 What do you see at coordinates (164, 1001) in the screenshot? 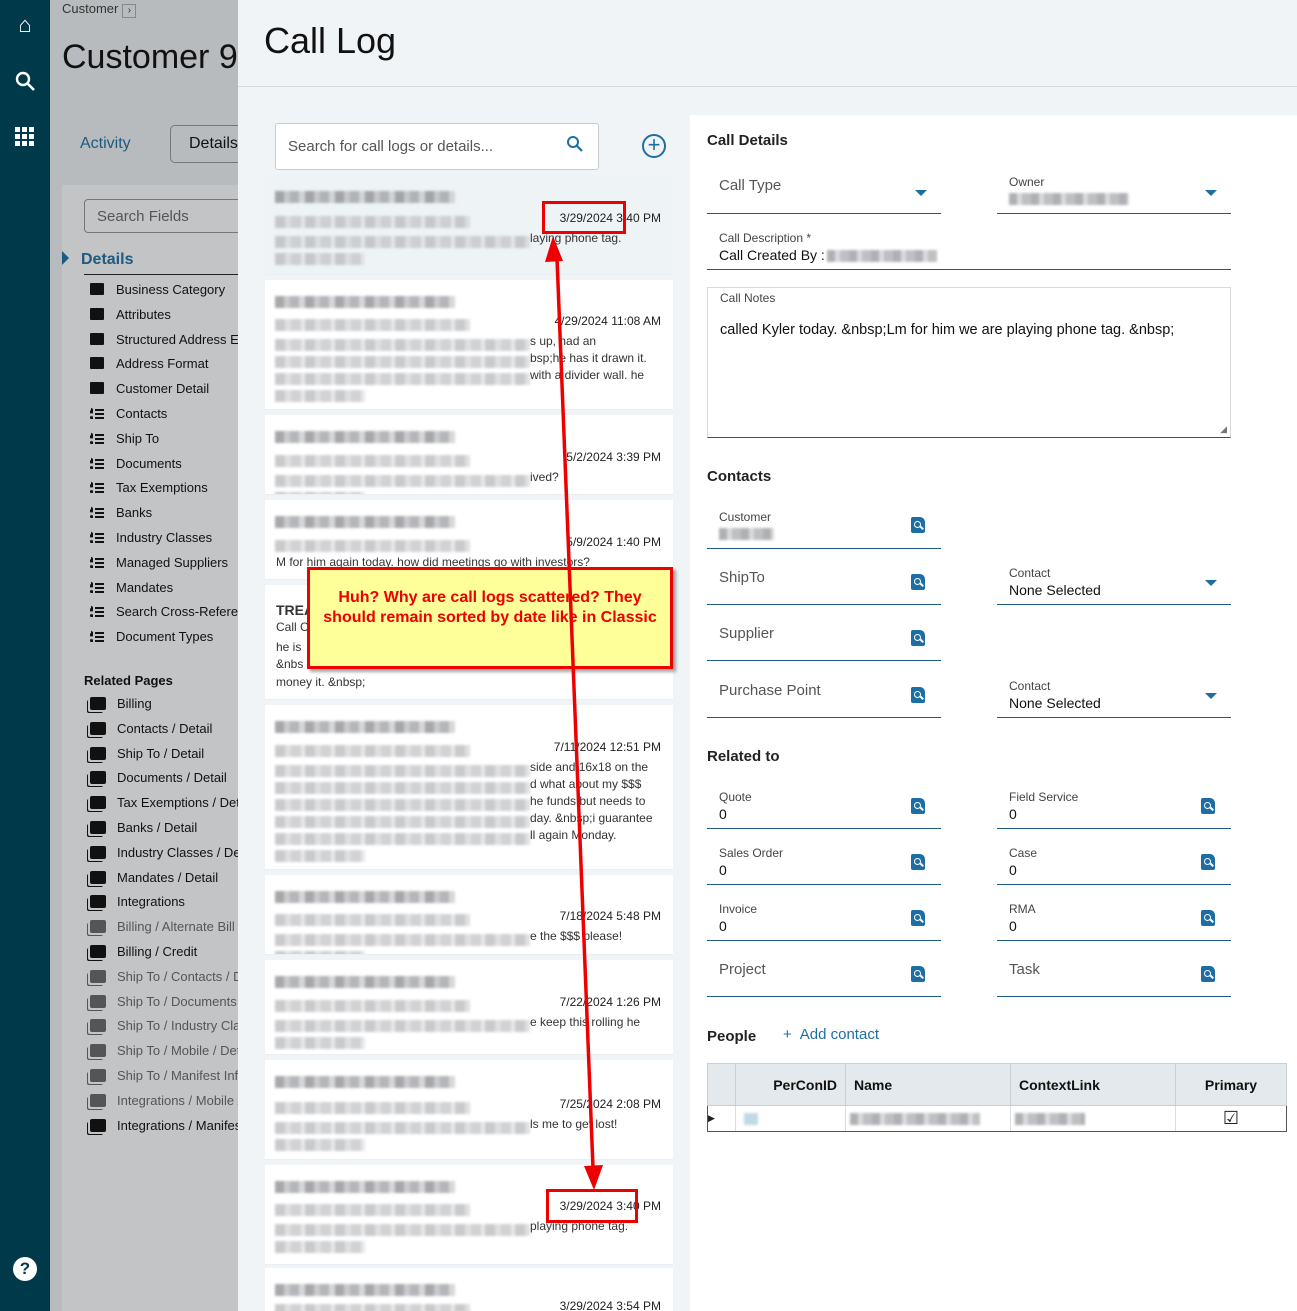
I see `related-page-link: Ship To / Documents /` at bounding box center [164, 1001].